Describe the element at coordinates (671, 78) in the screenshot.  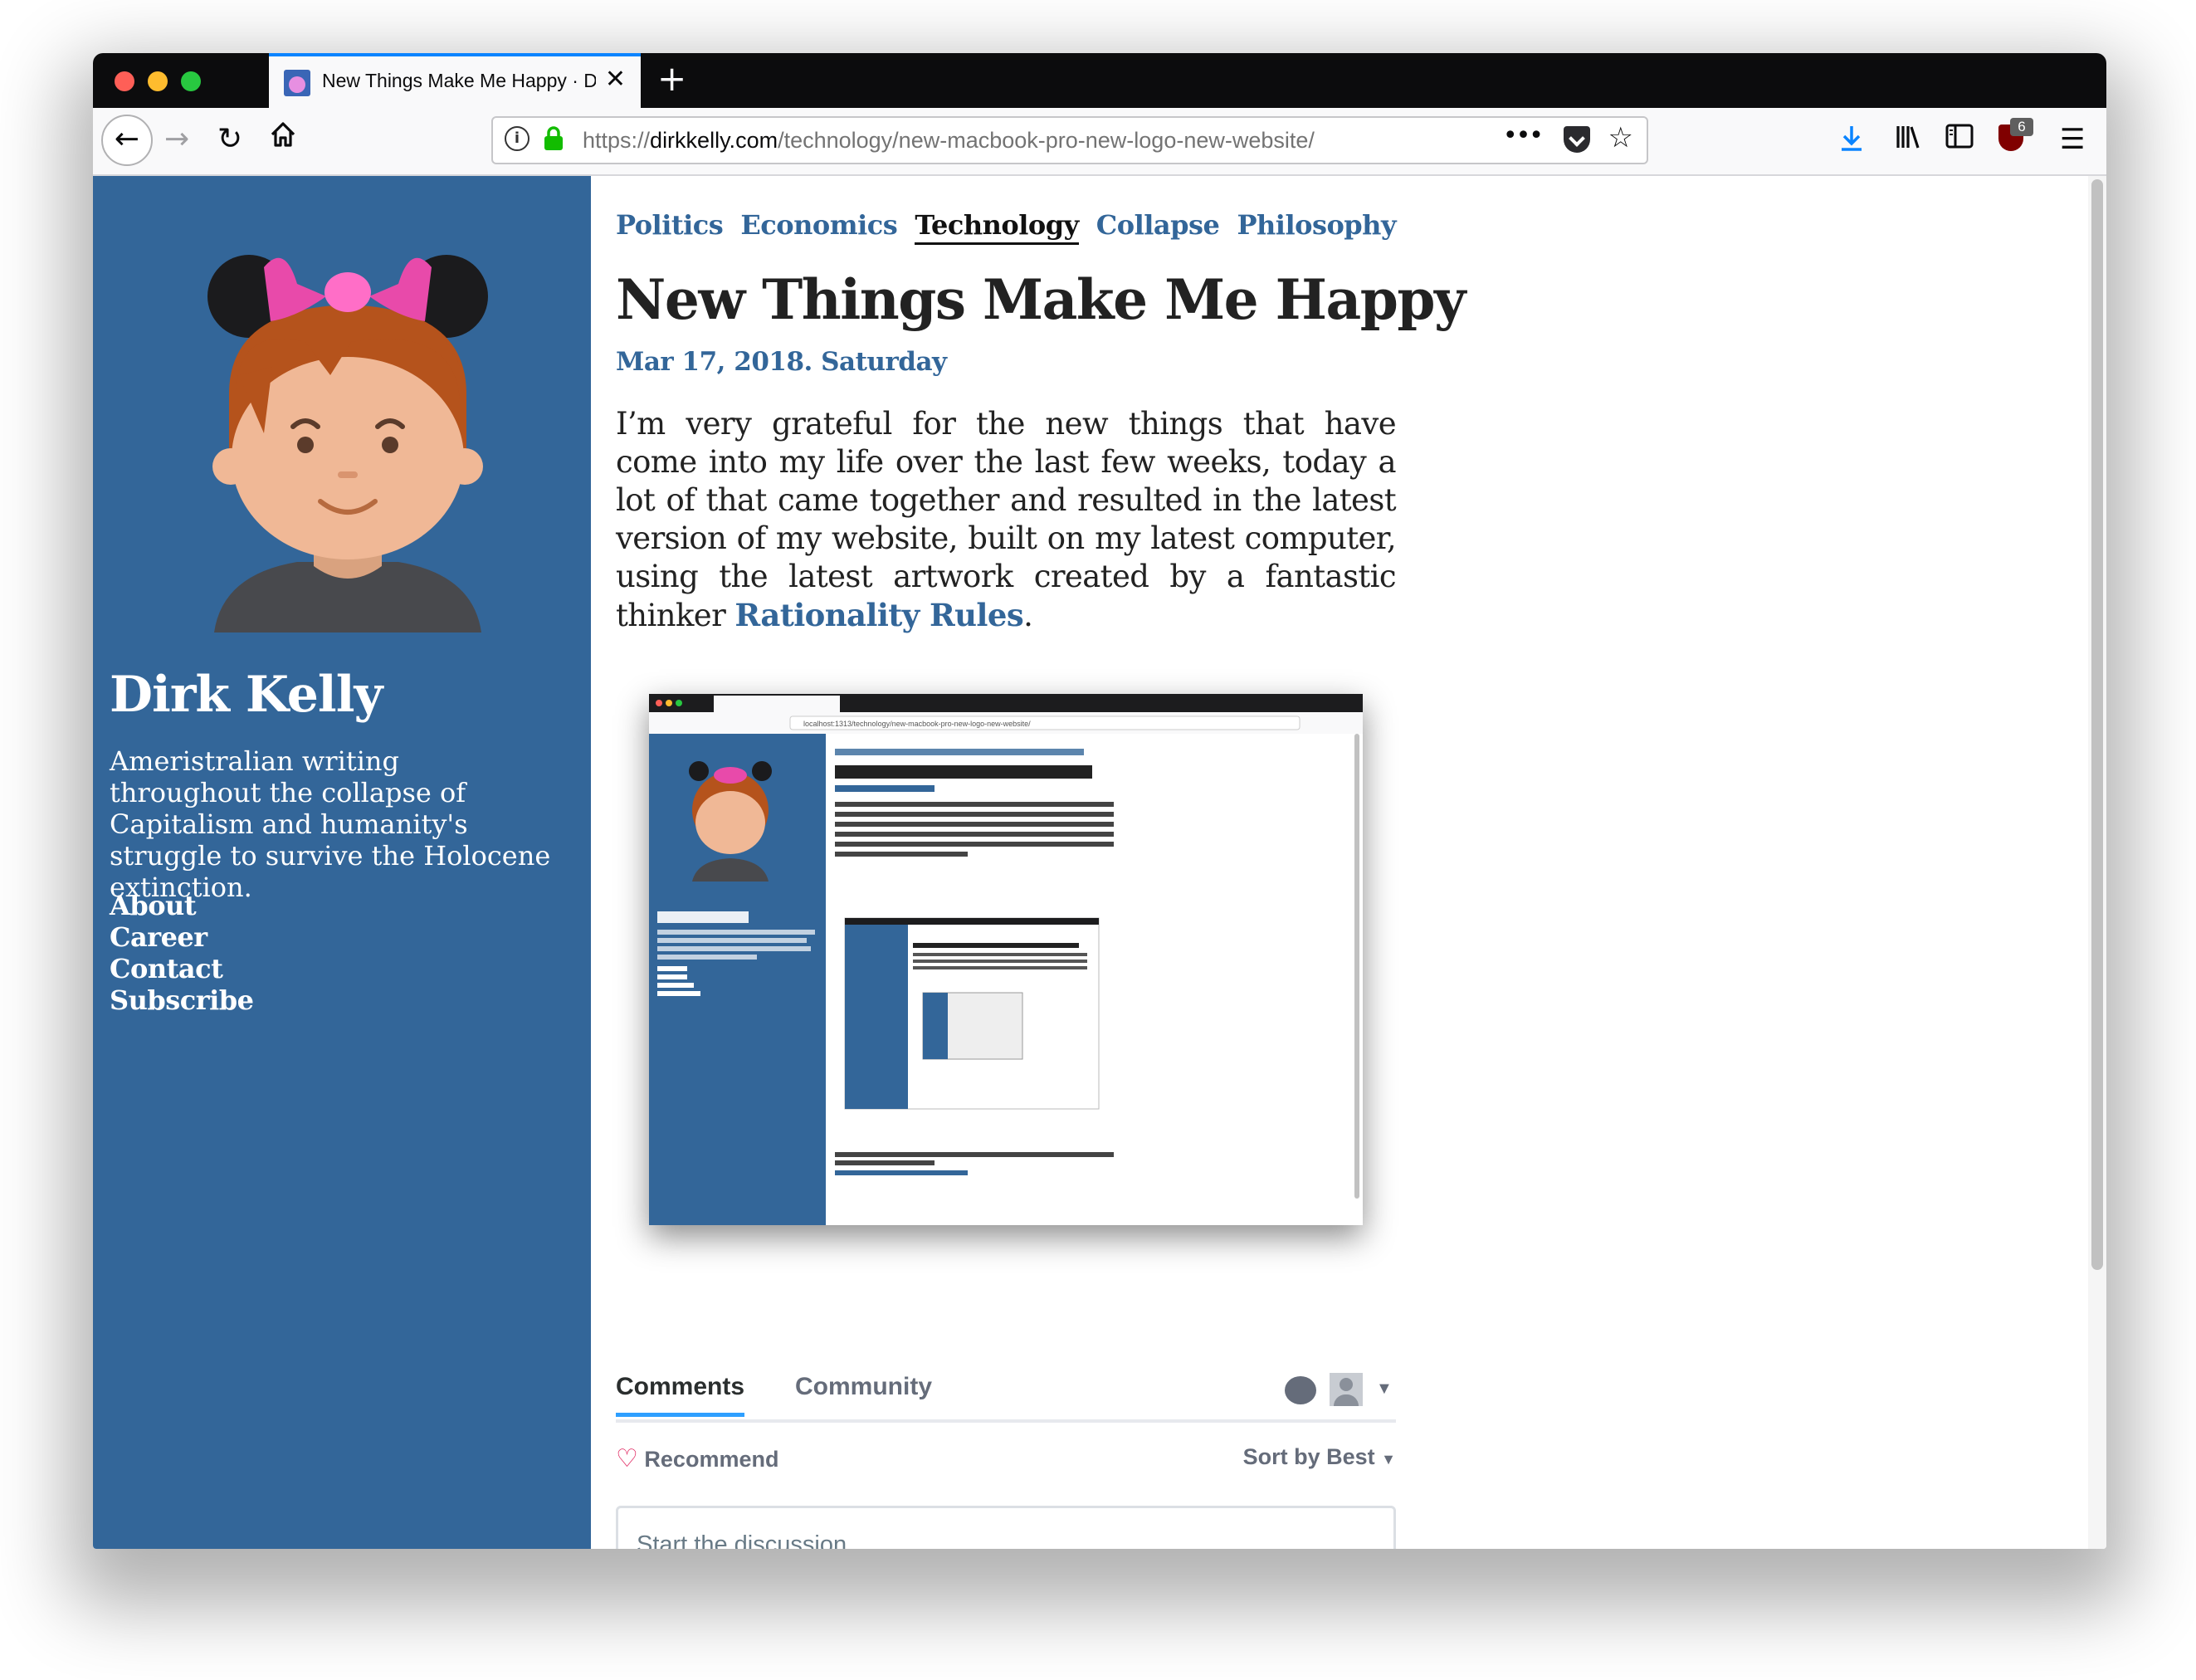
I see `new-tab-icon: +` at that location.